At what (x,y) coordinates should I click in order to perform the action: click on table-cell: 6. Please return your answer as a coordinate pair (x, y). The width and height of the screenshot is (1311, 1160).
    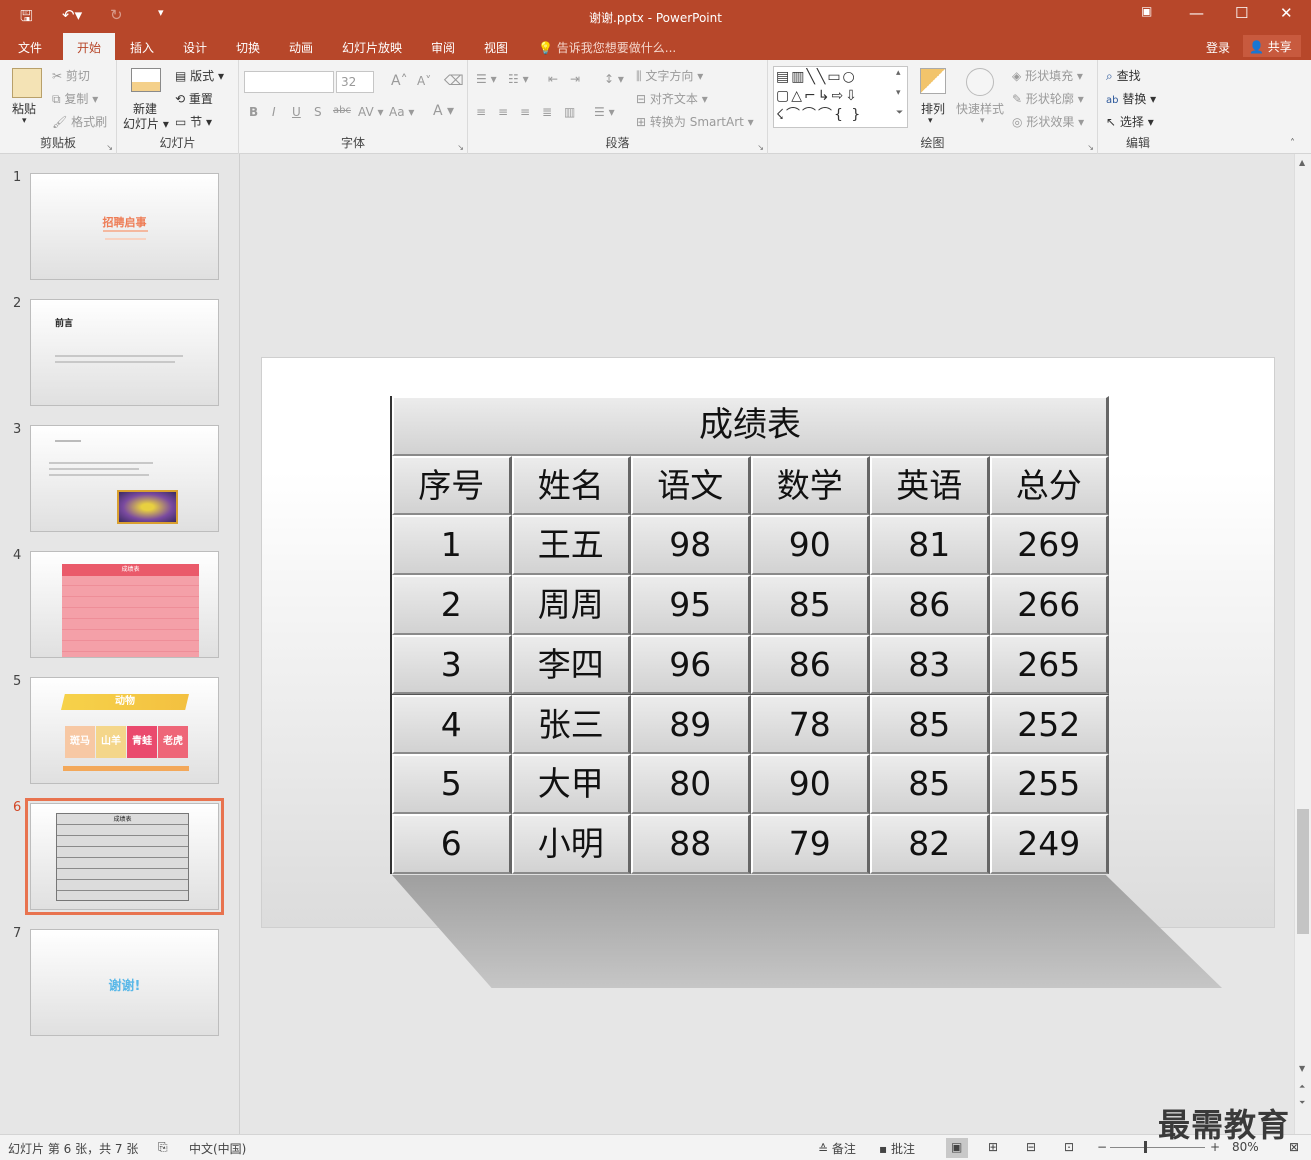
    Looking at the image, I should click on (452, 843).